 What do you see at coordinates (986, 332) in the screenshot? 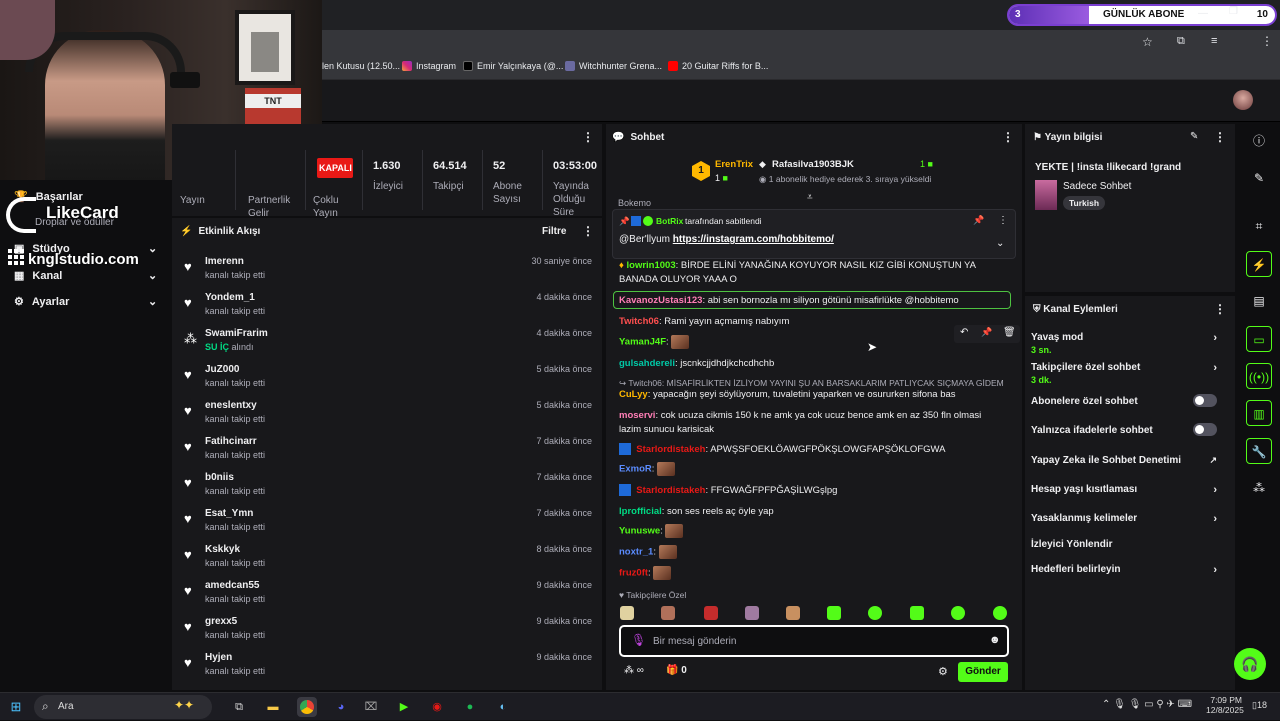
I see `pin-icon: 📌` at bounding box center [986, 332].